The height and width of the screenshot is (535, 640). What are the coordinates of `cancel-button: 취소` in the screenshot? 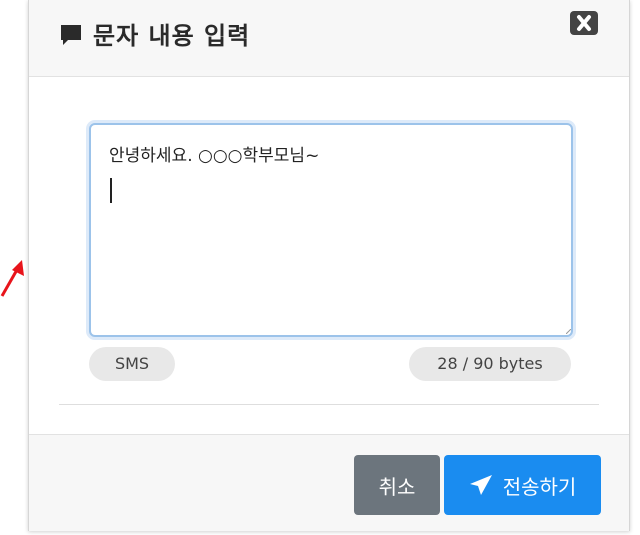 It's located at (397, 485).